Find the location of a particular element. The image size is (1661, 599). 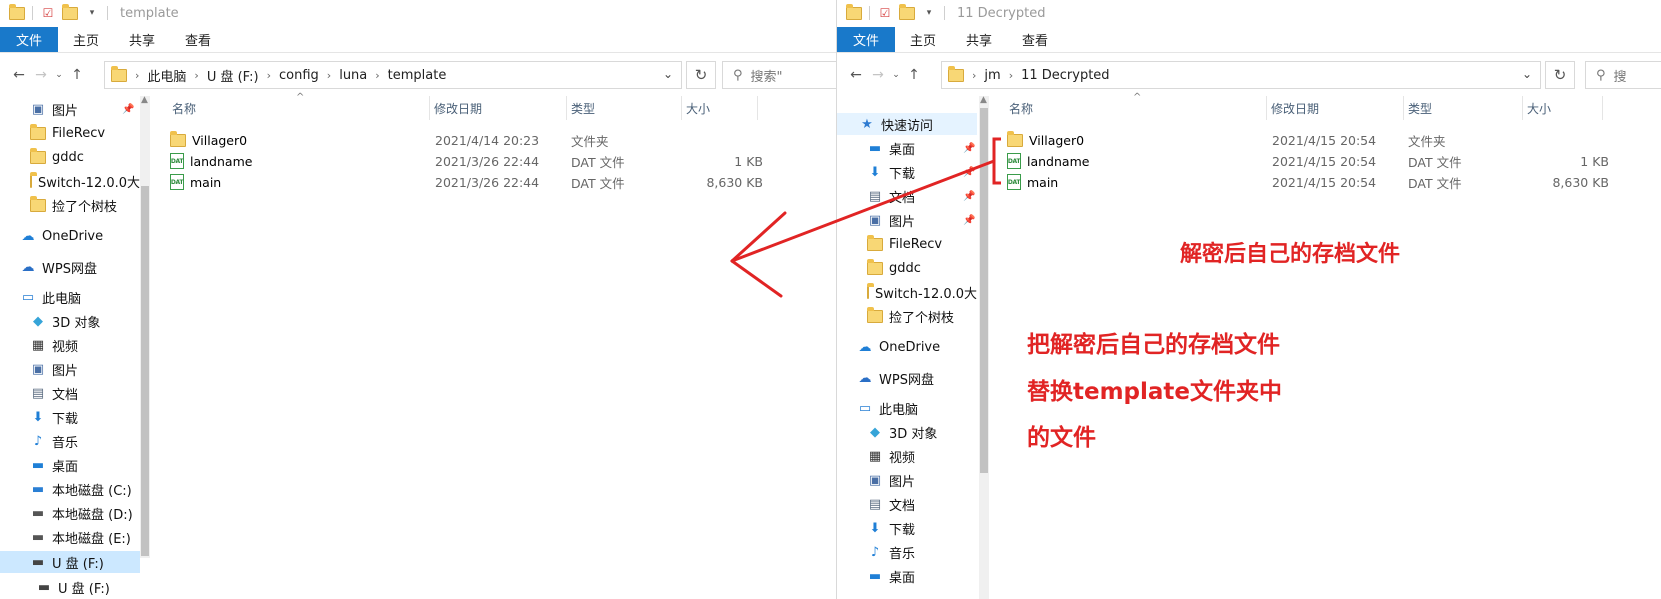

nav-item: ▬ 本地磁盘 (C:) is located at coordinates (70, 489).